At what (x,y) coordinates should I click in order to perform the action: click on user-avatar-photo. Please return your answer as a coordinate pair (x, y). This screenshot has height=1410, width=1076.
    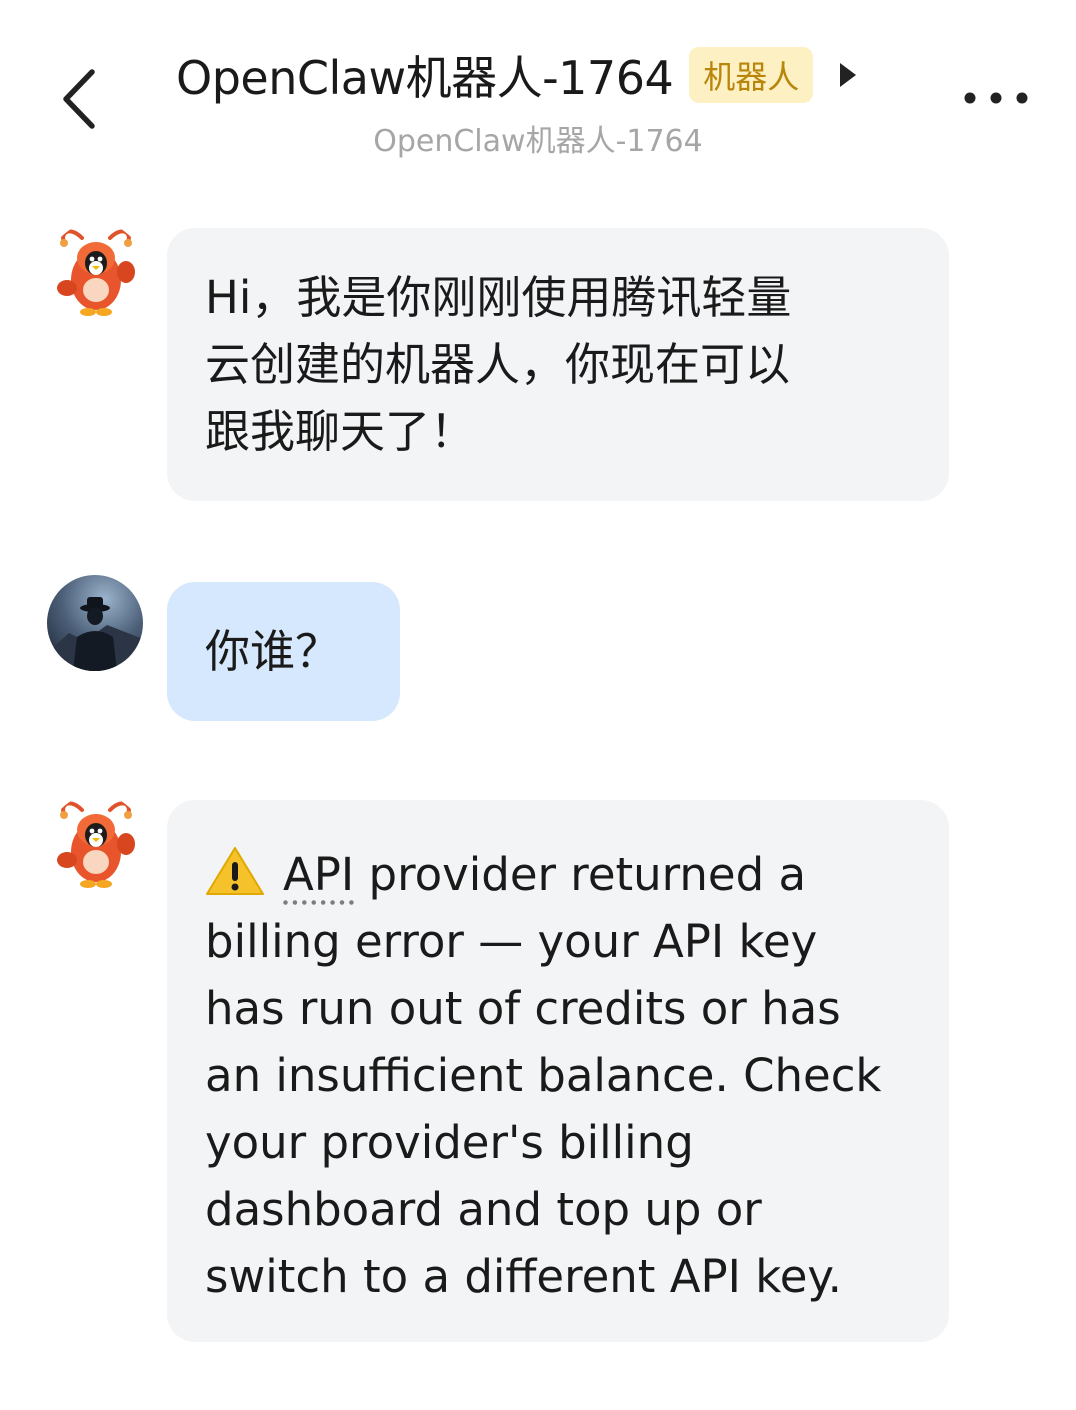
    Looking at the image, I should click on (95, 623).